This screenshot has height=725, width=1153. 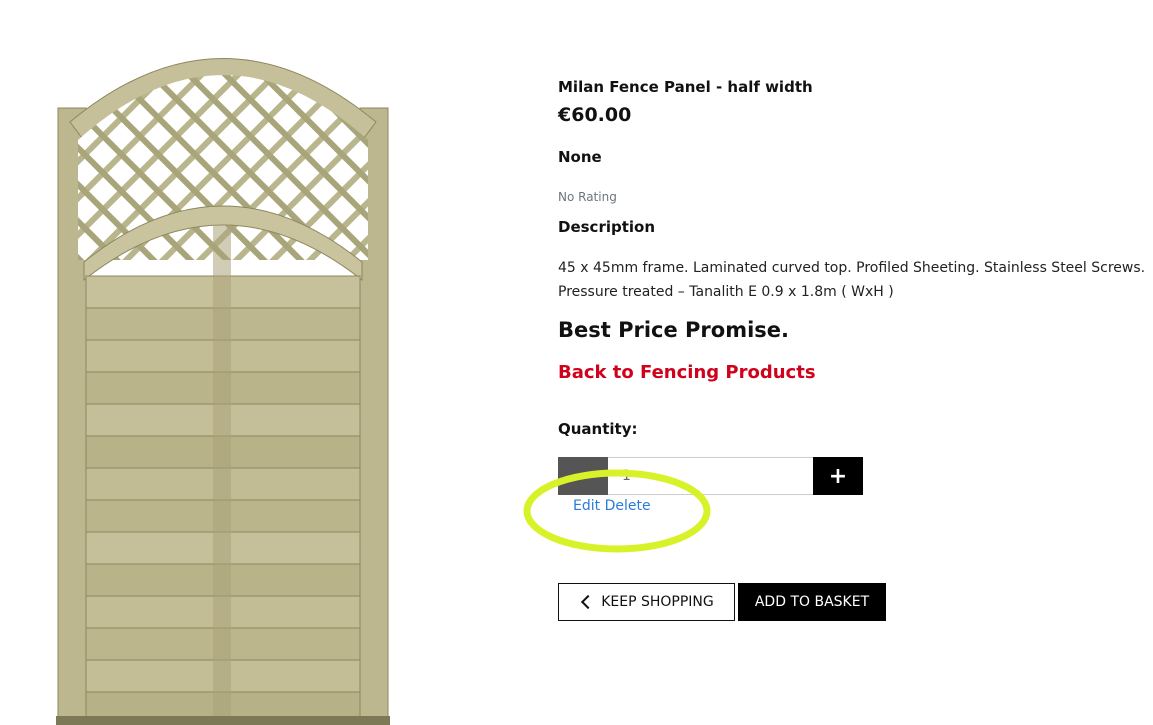 I want to click on quantity-label: Quantity:, so click(x=598, y=429).